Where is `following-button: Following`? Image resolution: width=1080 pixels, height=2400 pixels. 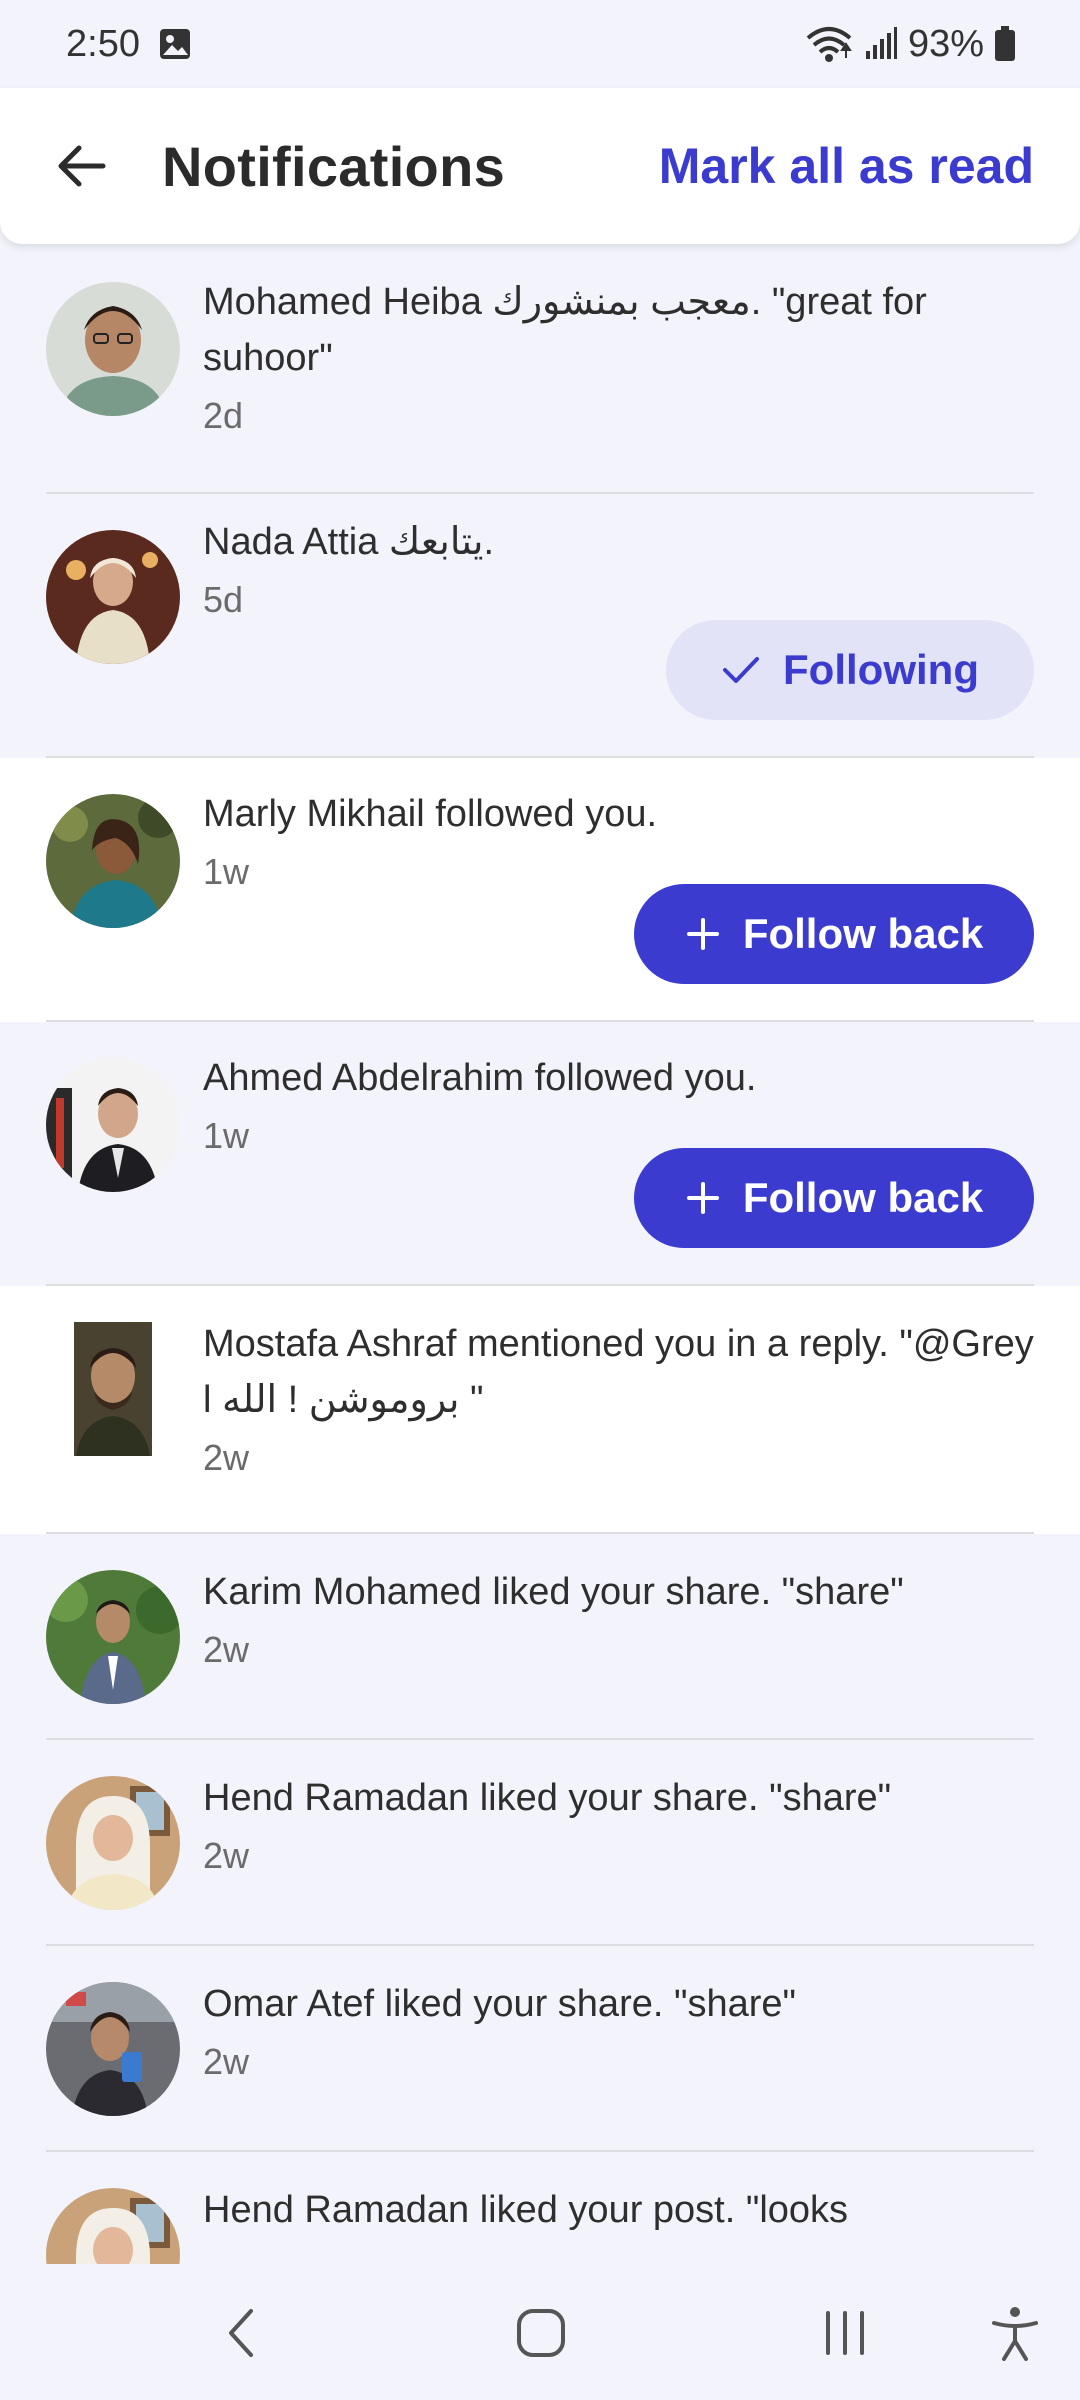
following-button: Following is located at coordinates (850, 670).